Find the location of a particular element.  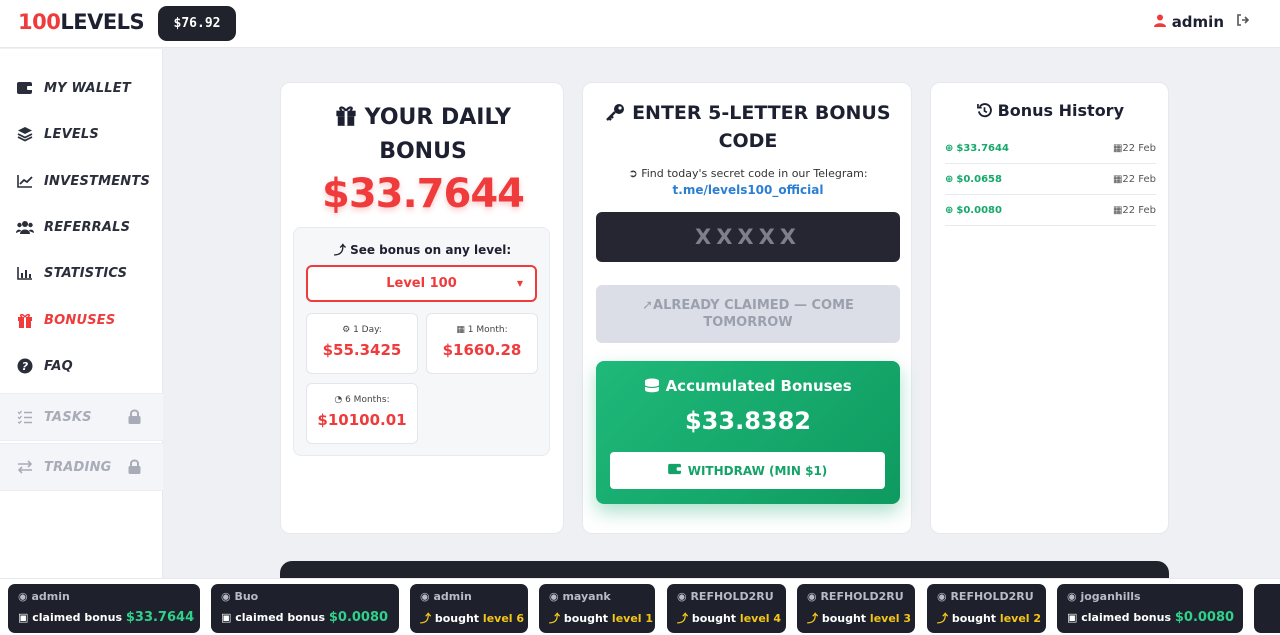

key-icon is located at coordinates (615, 113).